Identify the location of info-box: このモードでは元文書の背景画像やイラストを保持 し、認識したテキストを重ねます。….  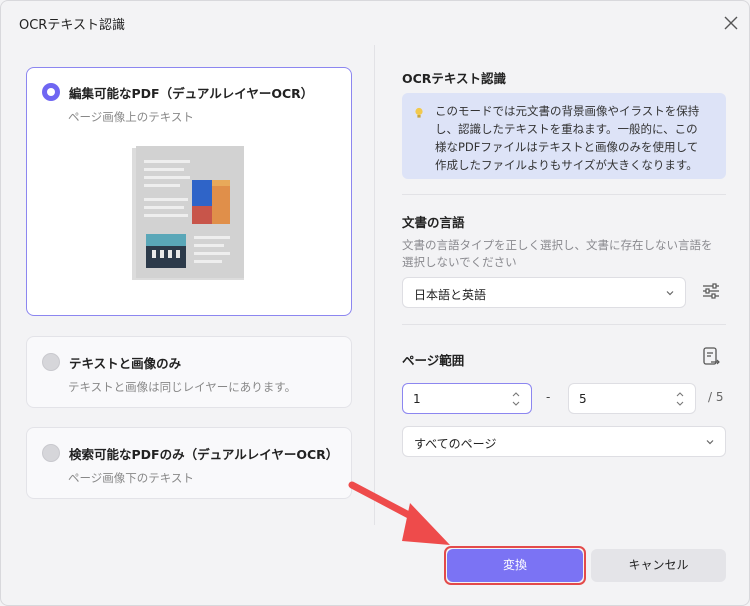
(564, 136).